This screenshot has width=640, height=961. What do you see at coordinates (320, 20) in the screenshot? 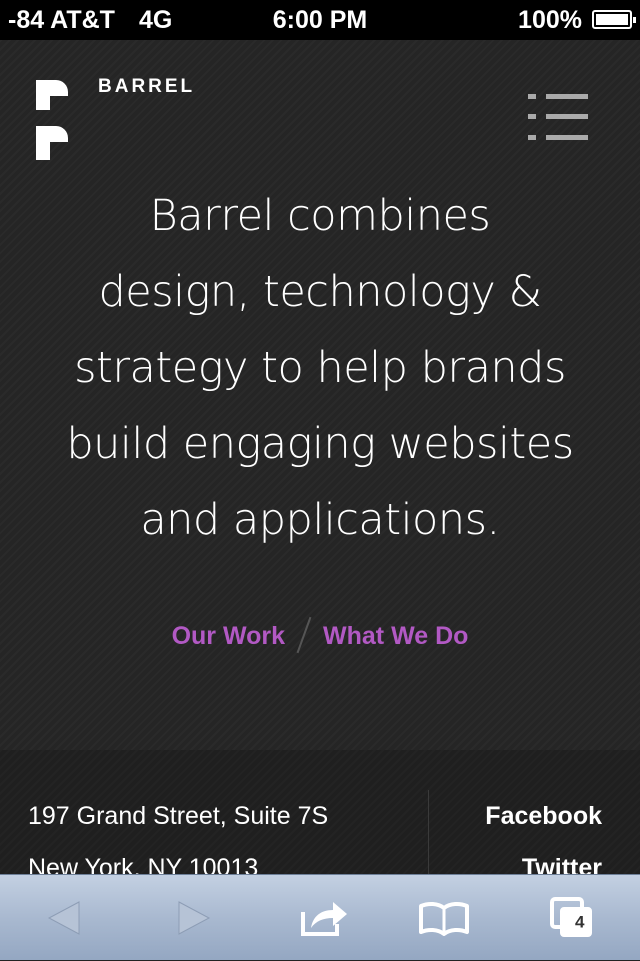
I see `status-bar: -84 AT&T 4G 6:00 PM 100%` at bounding box center [320, 20].